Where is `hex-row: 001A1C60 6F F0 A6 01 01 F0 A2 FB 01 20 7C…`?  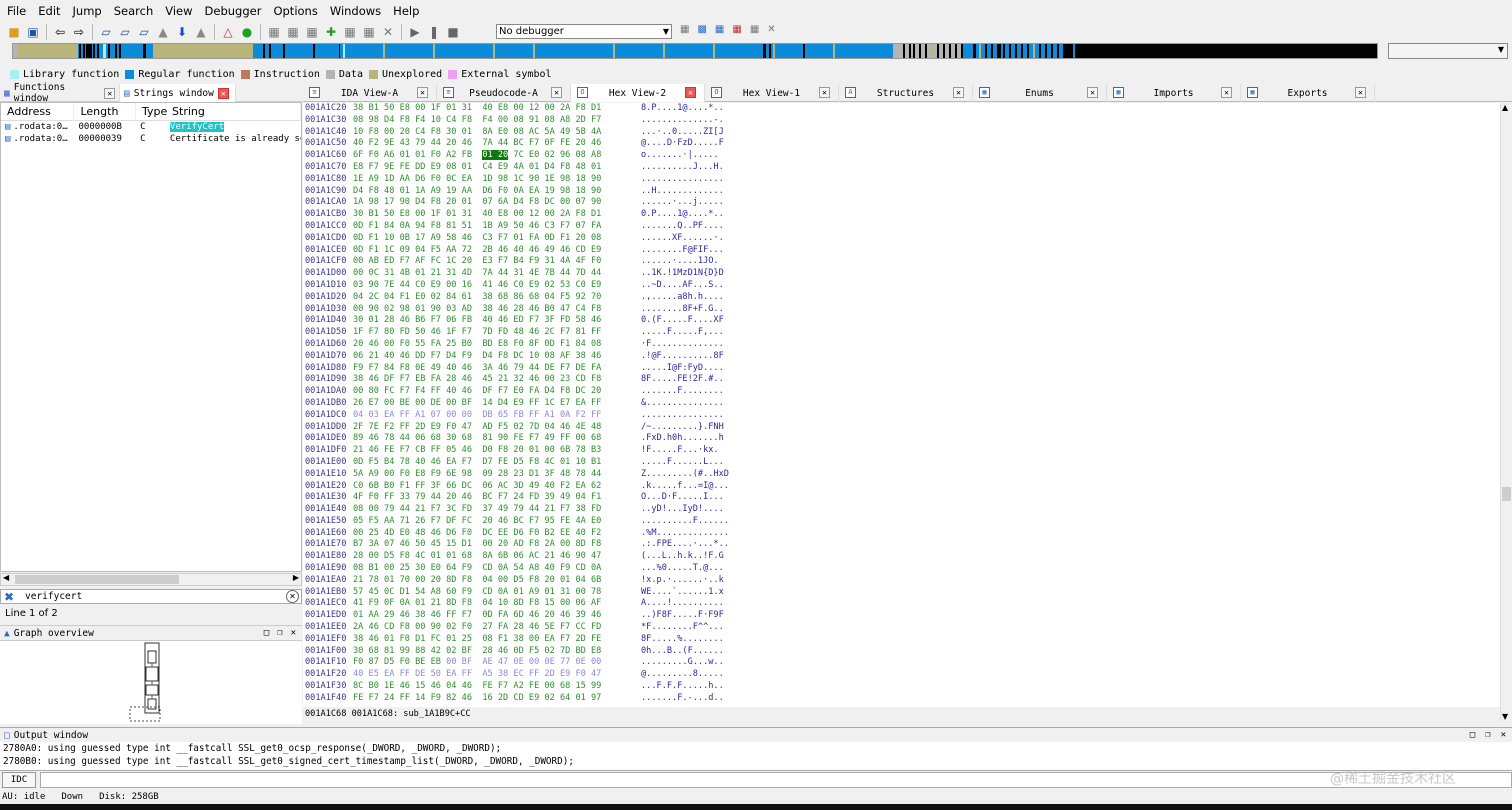 hex-row: 001A1C60 6F F0 A6 01 01 F0 A2 FB 01 20 7C… is located at coordinates (901, 156).